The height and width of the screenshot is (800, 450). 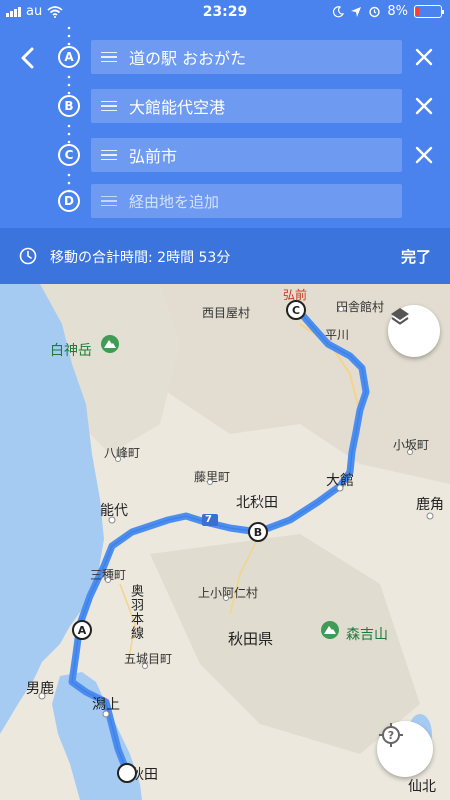 I want to click on battery-percent: 8%, so click(x=397, y=11).